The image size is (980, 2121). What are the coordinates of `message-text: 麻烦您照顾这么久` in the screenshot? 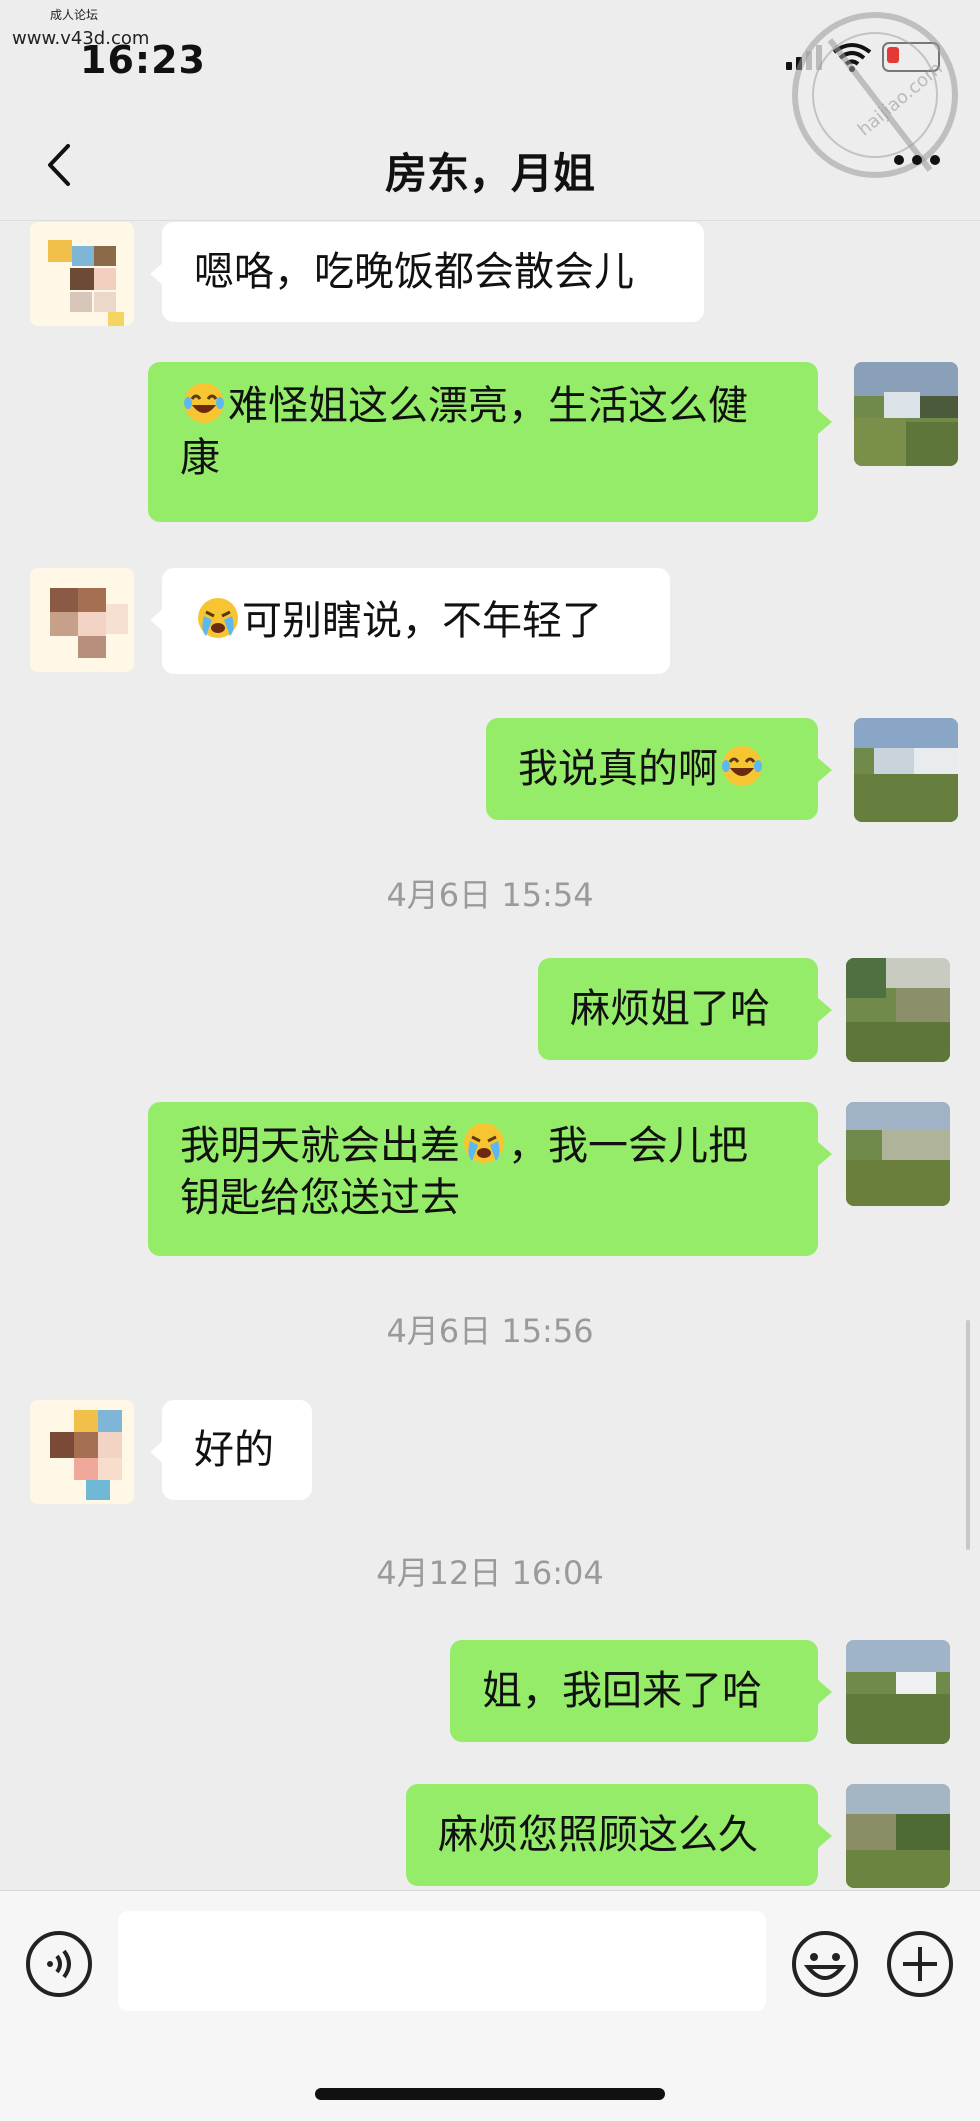 It's located at (598, 1835).